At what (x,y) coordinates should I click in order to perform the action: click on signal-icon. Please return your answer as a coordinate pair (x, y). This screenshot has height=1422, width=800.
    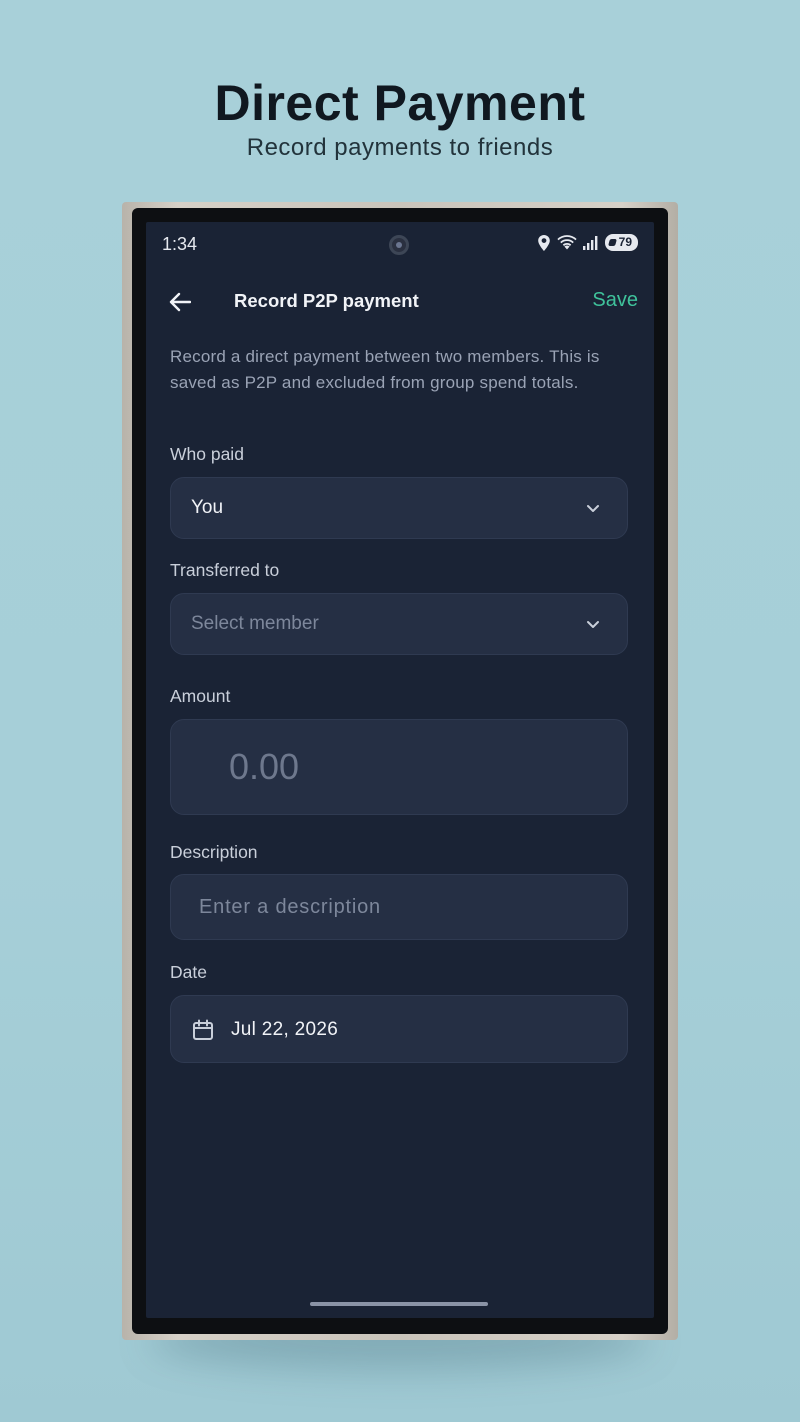
    Looking at the image, I should click on (590, 242).